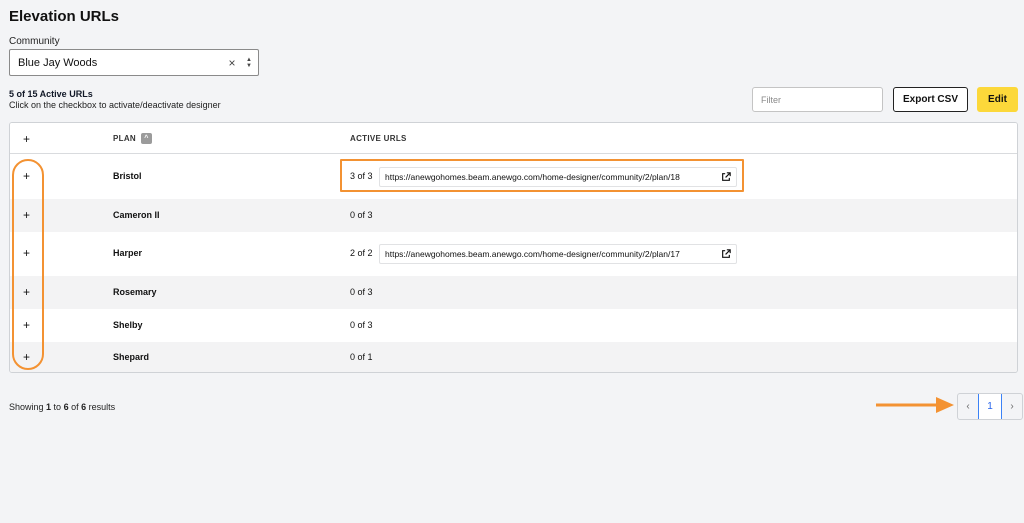 The width and height of the screenshot is (1024, 523). I want to click on plan-name: Harper, so click(128, 253).